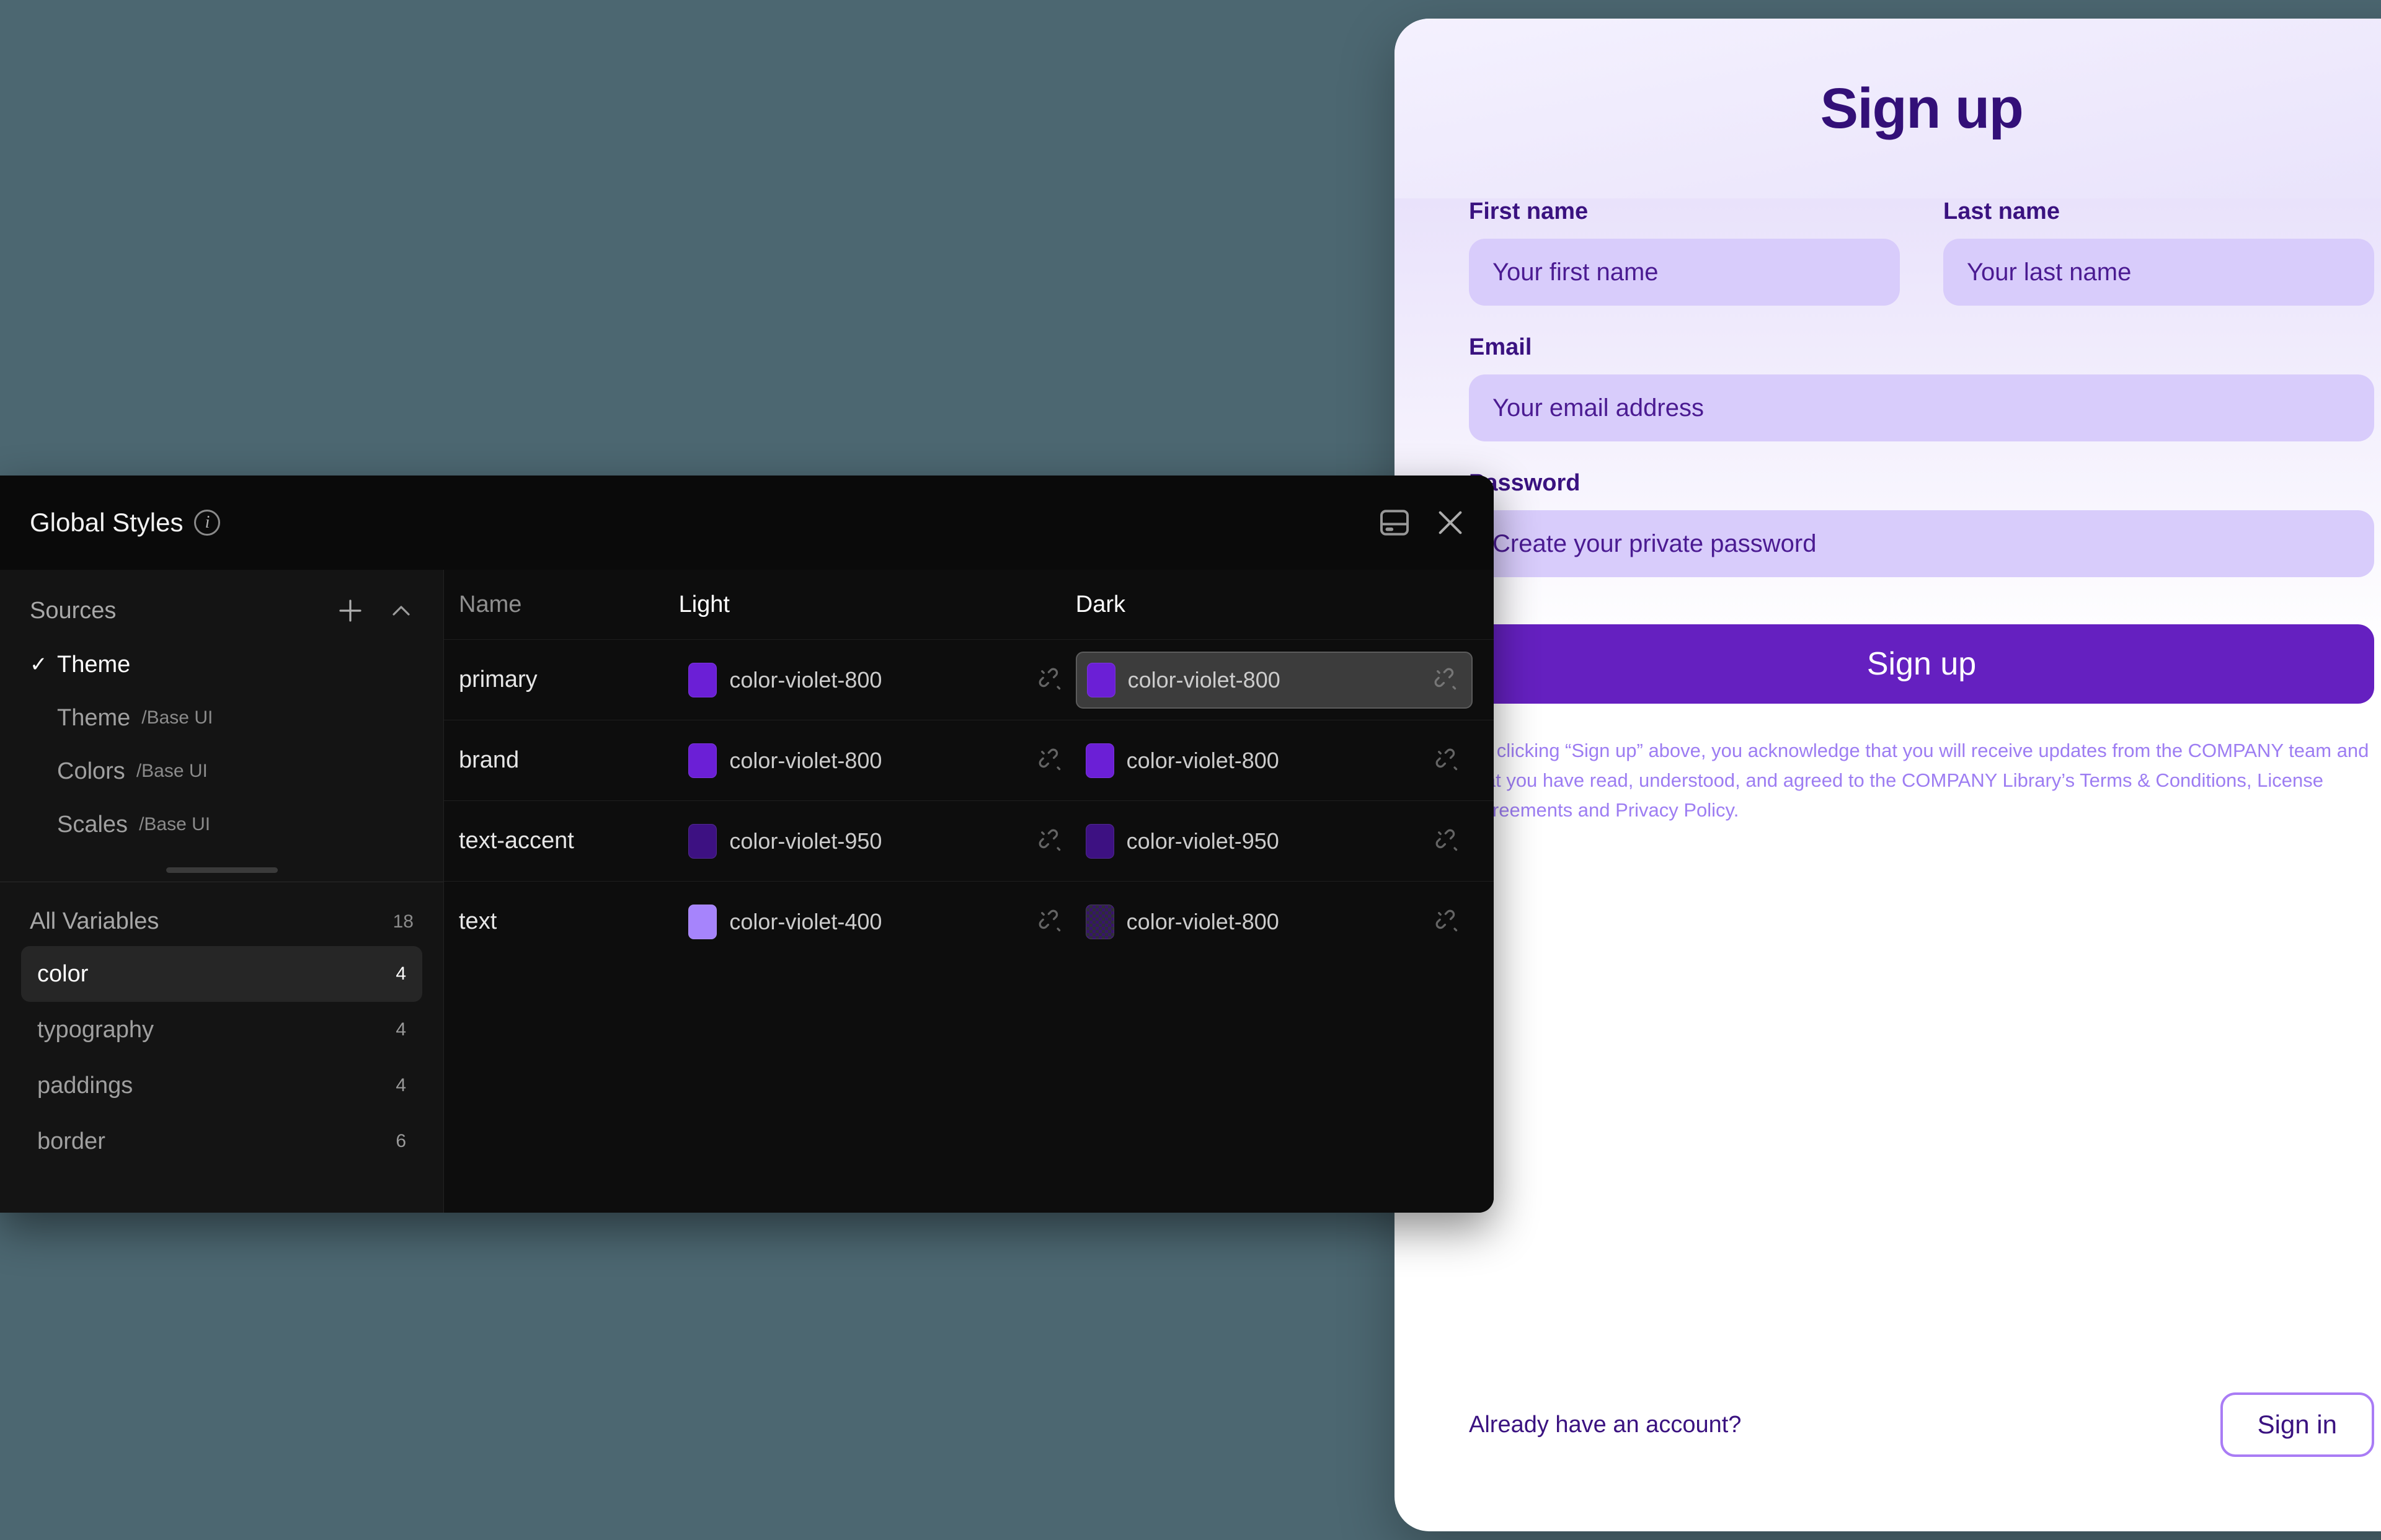  I want to click on sidebar-group-color: color 4, so click(221, 974).